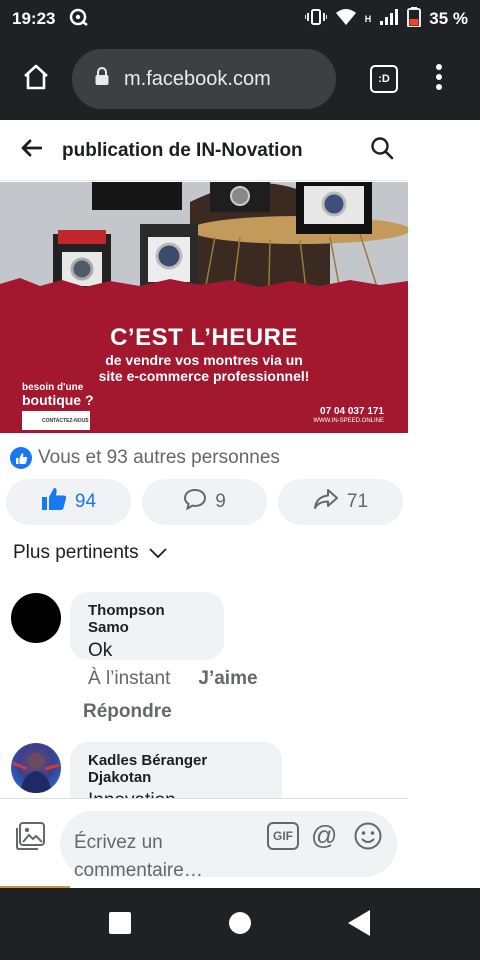  What do you see at coordinates (129, 678) in the screenshot?
I see `comment-time: À l’instant` at bounding box center [129, 678].